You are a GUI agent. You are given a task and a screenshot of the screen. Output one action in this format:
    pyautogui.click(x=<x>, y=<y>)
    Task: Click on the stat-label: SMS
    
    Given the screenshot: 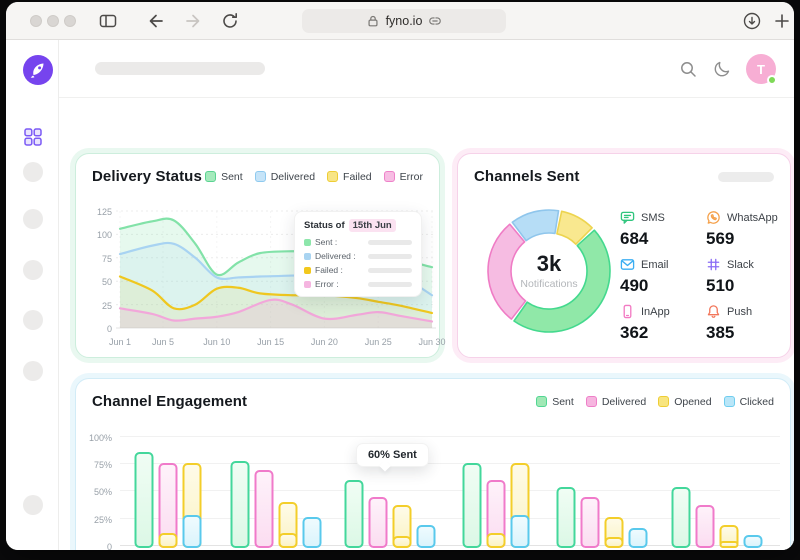 What is the action you would take?
    pyautogui.click(x=653, y=217)
    